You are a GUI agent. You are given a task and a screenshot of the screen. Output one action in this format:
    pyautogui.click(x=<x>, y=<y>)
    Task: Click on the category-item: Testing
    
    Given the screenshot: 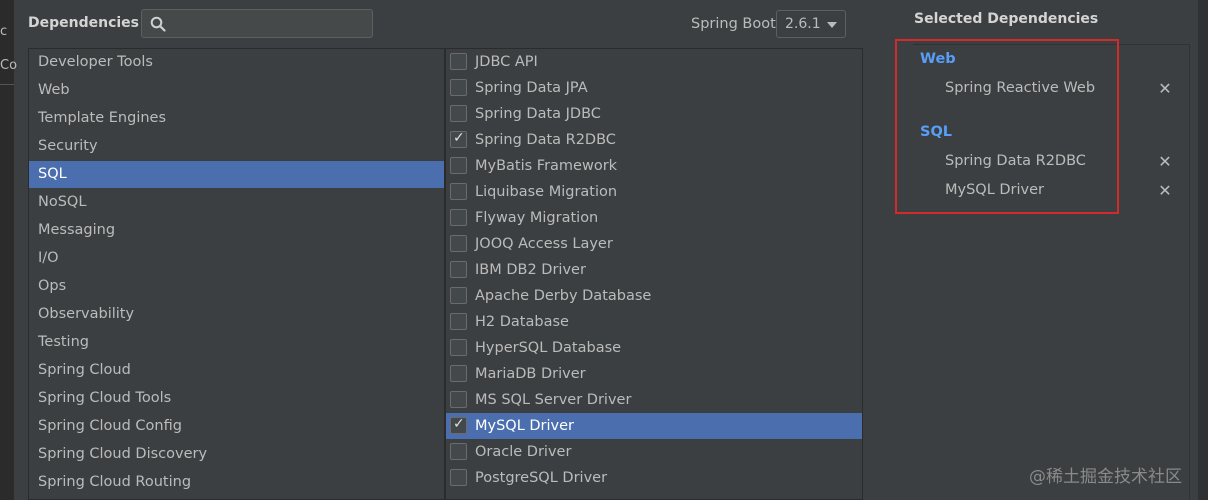 What is the action you would take?
    pyautogui.click(x=236, y=342)
    